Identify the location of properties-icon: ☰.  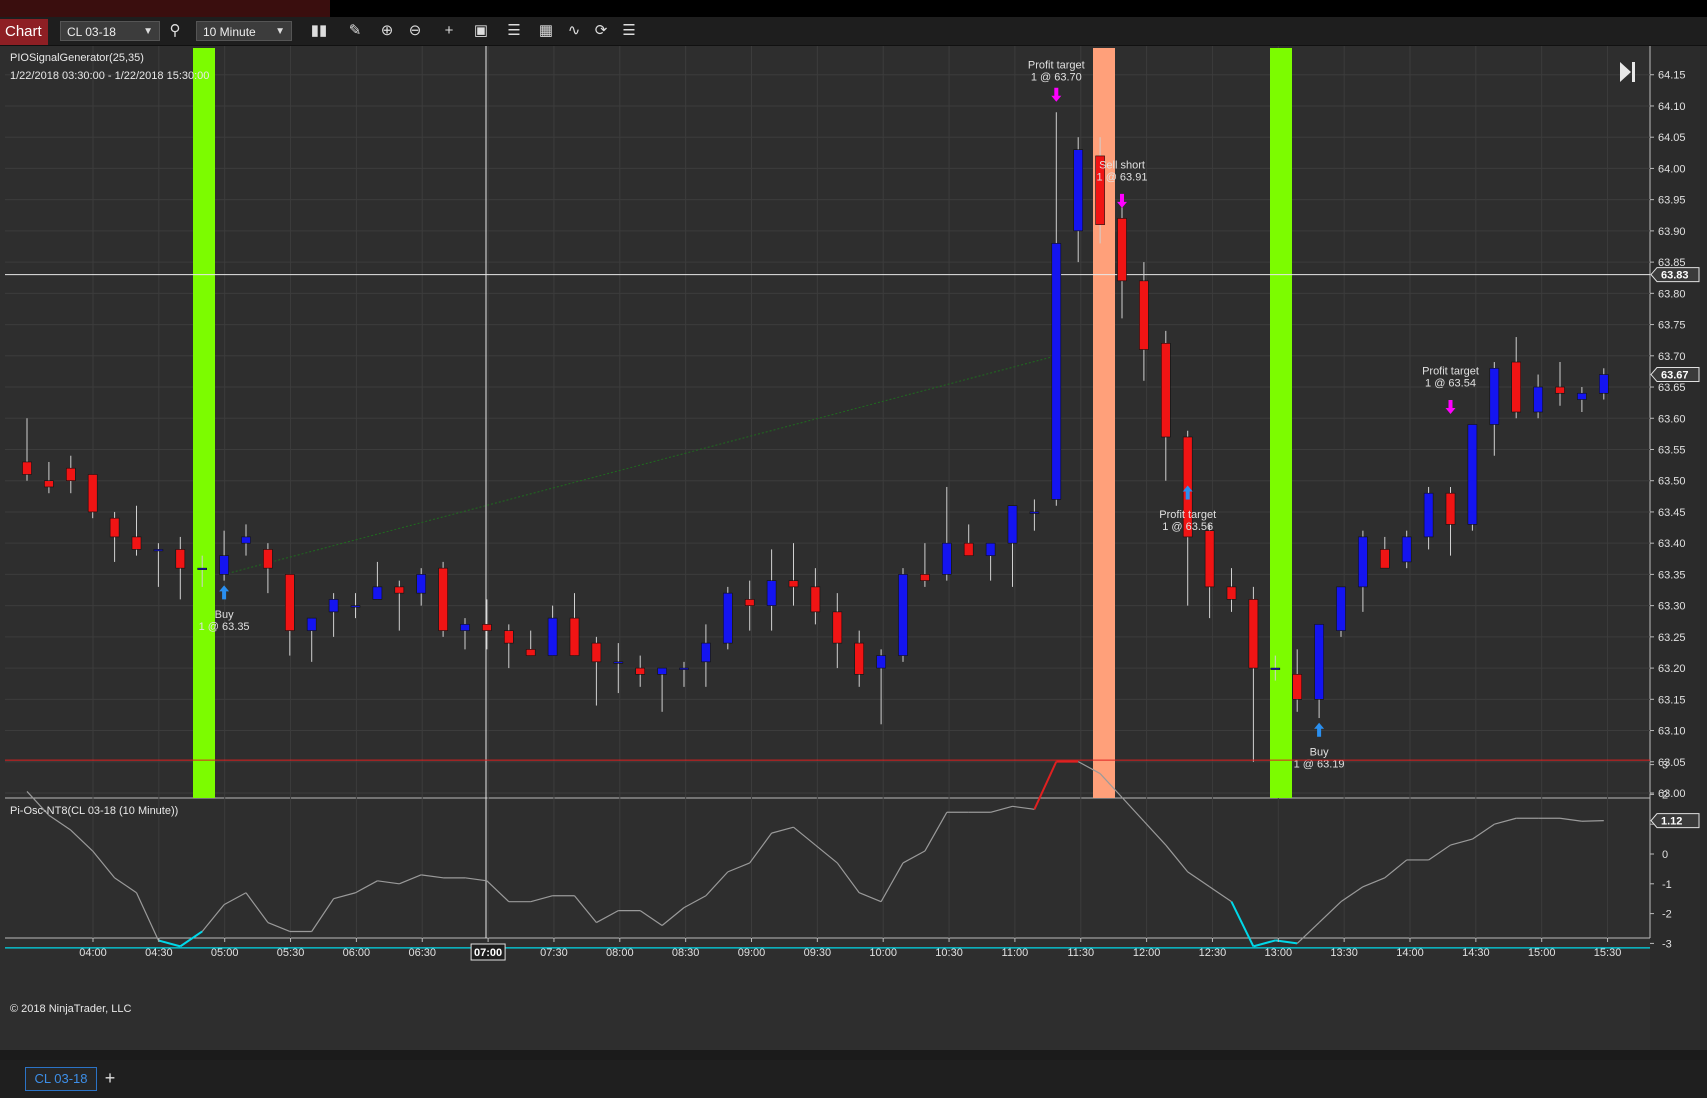
(629, 31).